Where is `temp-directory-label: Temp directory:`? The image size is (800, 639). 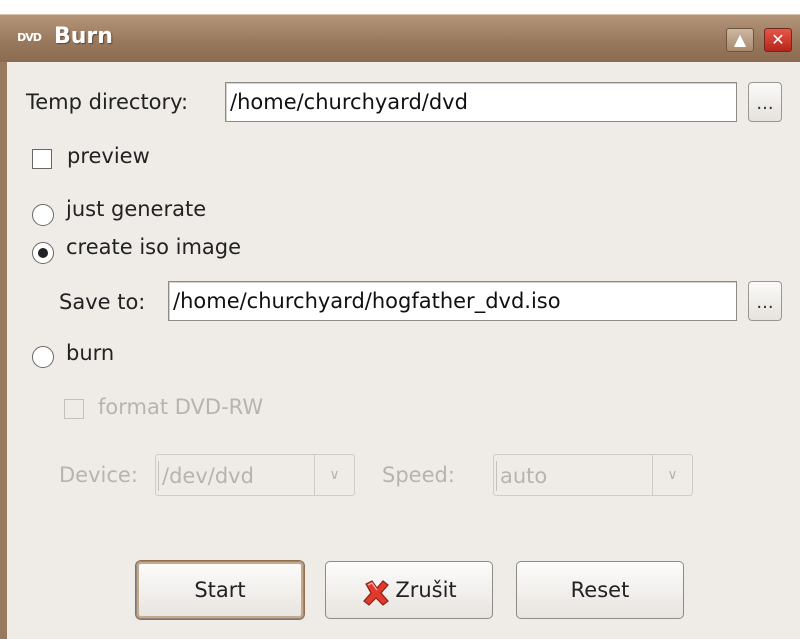
temp-directory-label: Temp directory: is located at coordinates (107, 102).